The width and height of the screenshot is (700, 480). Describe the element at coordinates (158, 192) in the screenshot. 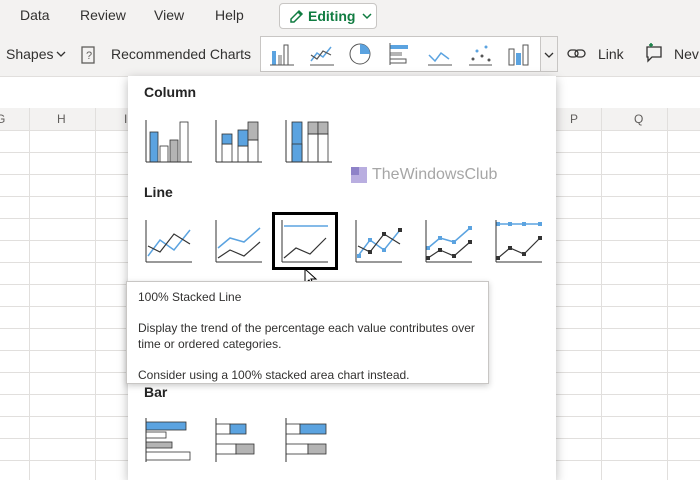

I see `line-section-title: Line` at that location.